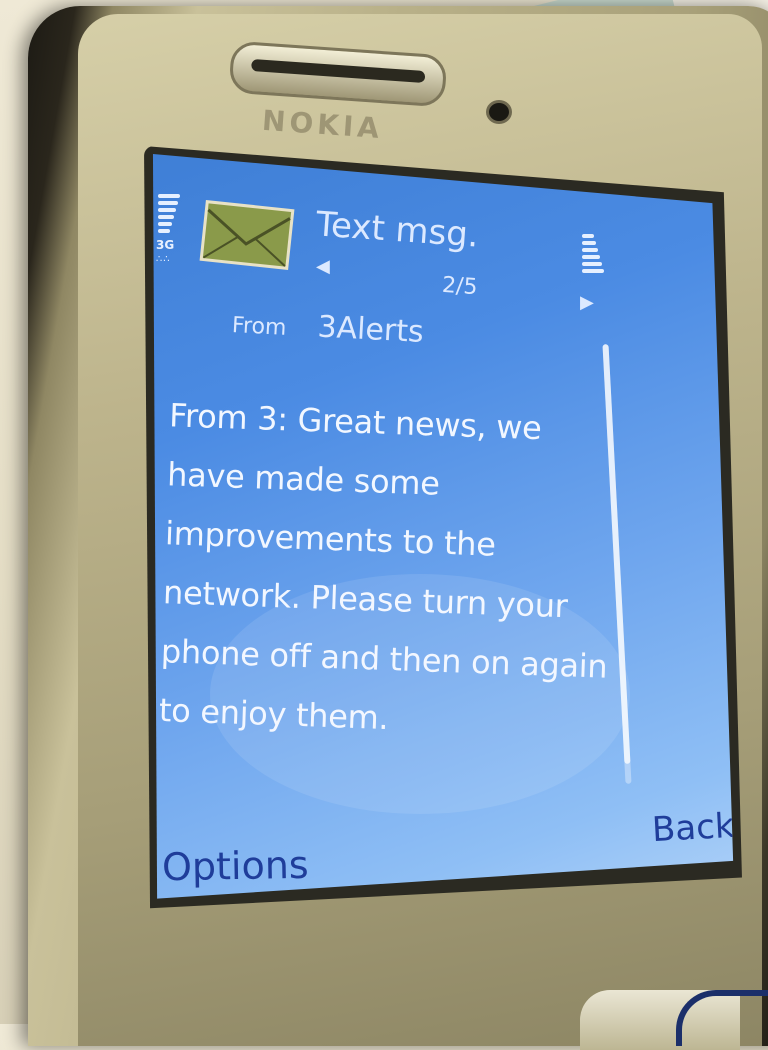 The image size is (768, 1050). What do you see at coordinates (722, 1018) in the screenshot?
I see `call-key-arc` at bounding box center [722, 1018].